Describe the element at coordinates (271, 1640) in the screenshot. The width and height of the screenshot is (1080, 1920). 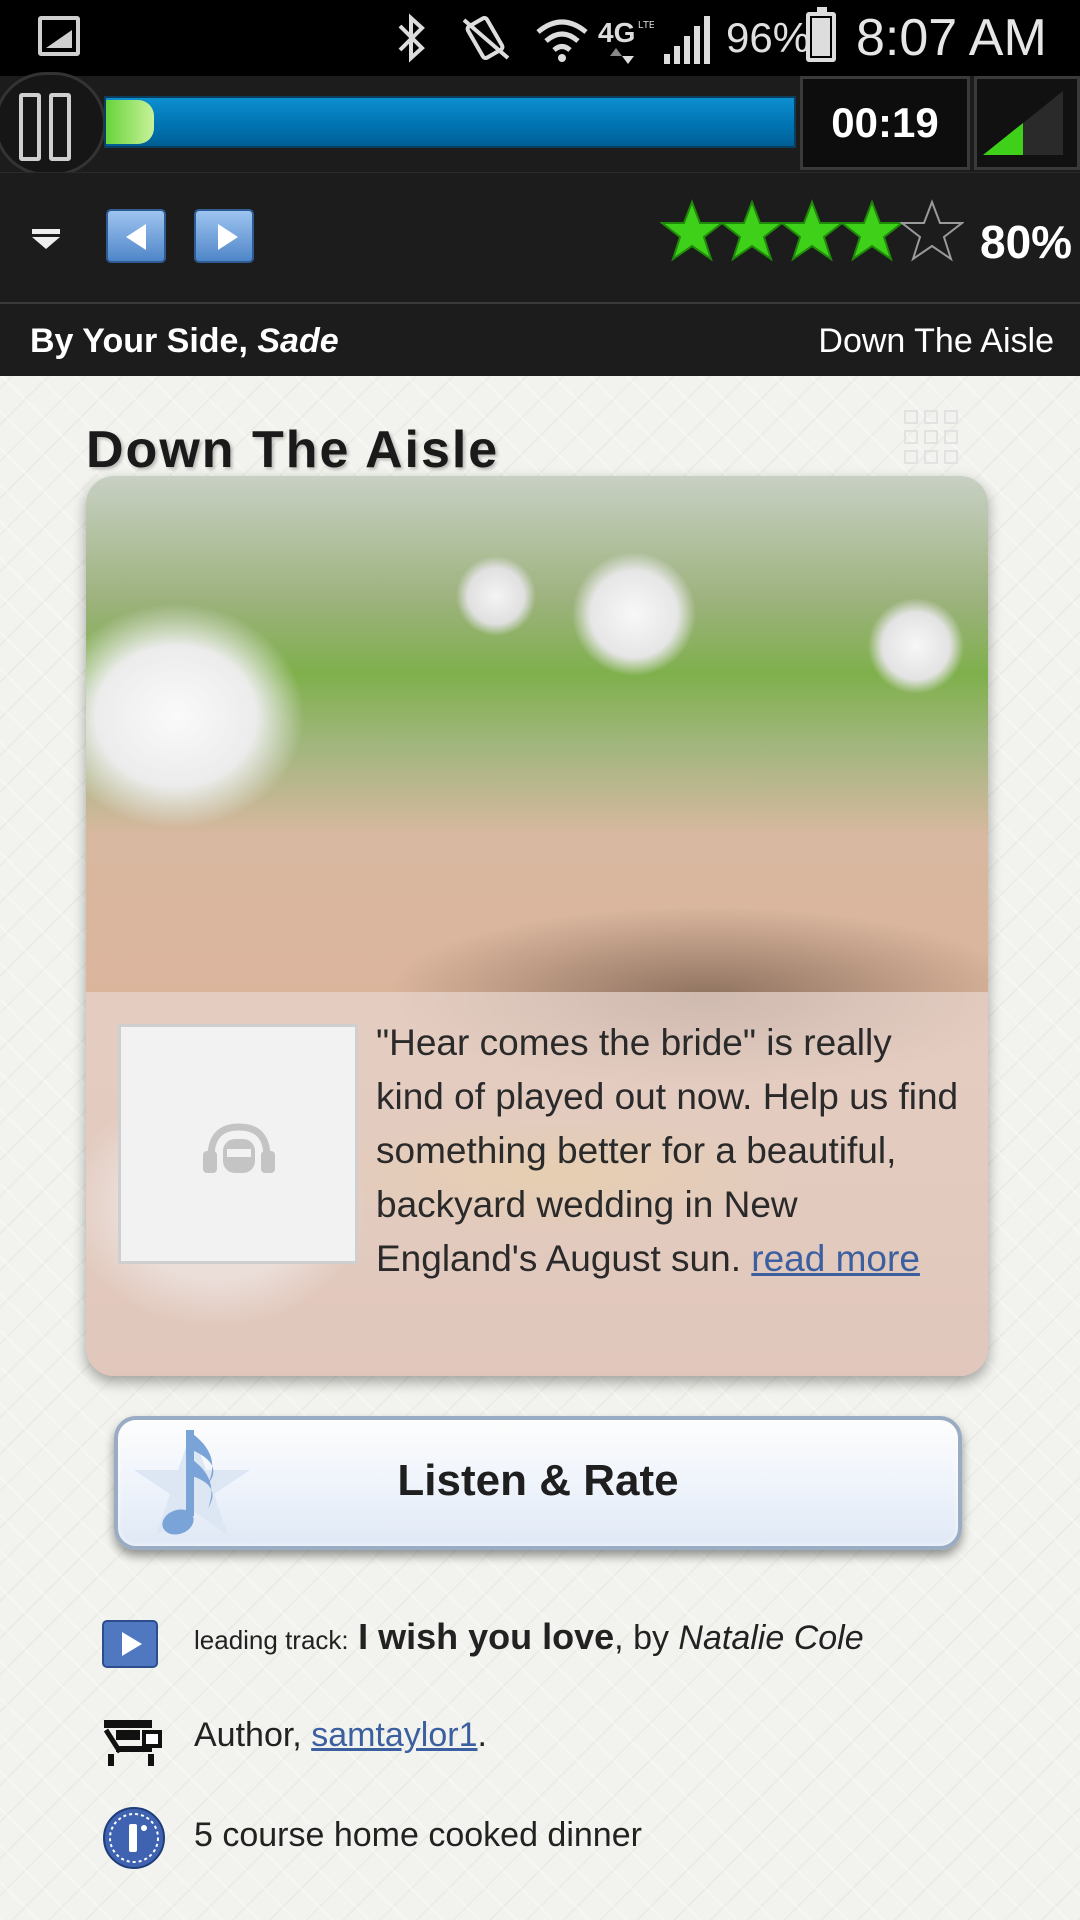
I see `leading-track-label: leading track:` at that location.